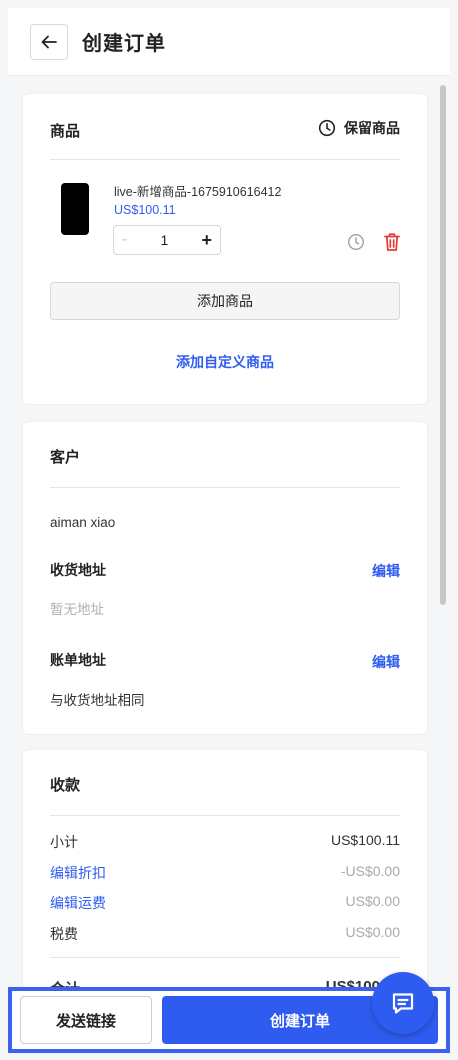  I want to click on shipping-address-value: 暂无地址, so click(77, 609).